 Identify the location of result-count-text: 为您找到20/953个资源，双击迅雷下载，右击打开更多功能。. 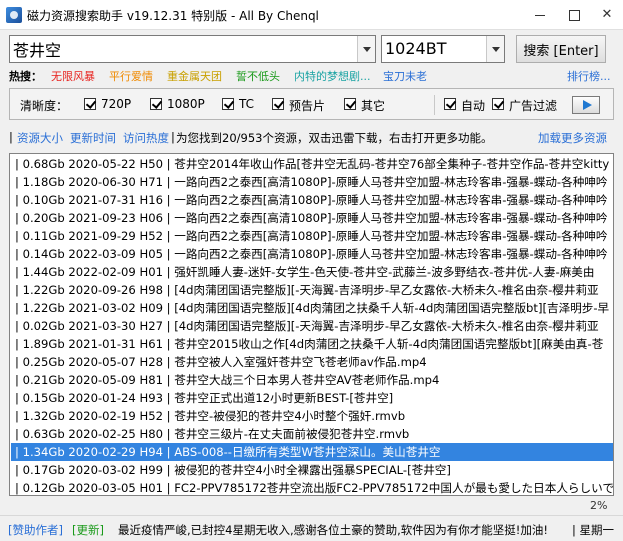
(334, 138).